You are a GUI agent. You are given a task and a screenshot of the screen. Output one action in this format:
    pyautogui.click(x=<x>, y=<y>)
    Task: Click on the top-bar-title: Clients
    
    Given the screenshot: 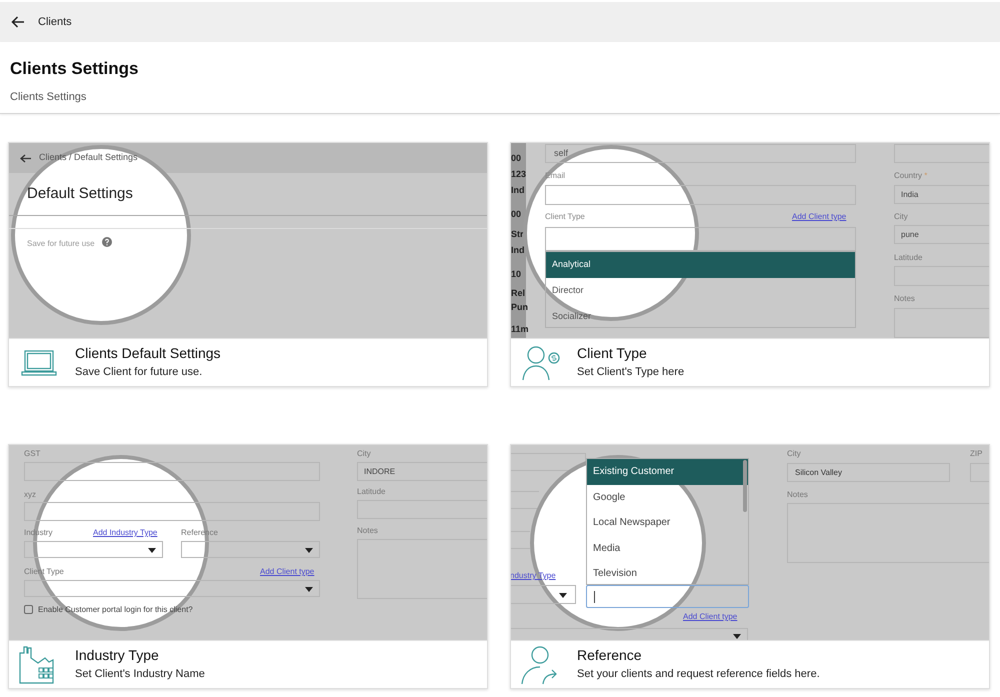 What is the action you would take?
    pyautogui.click(x=55, y=22)
    